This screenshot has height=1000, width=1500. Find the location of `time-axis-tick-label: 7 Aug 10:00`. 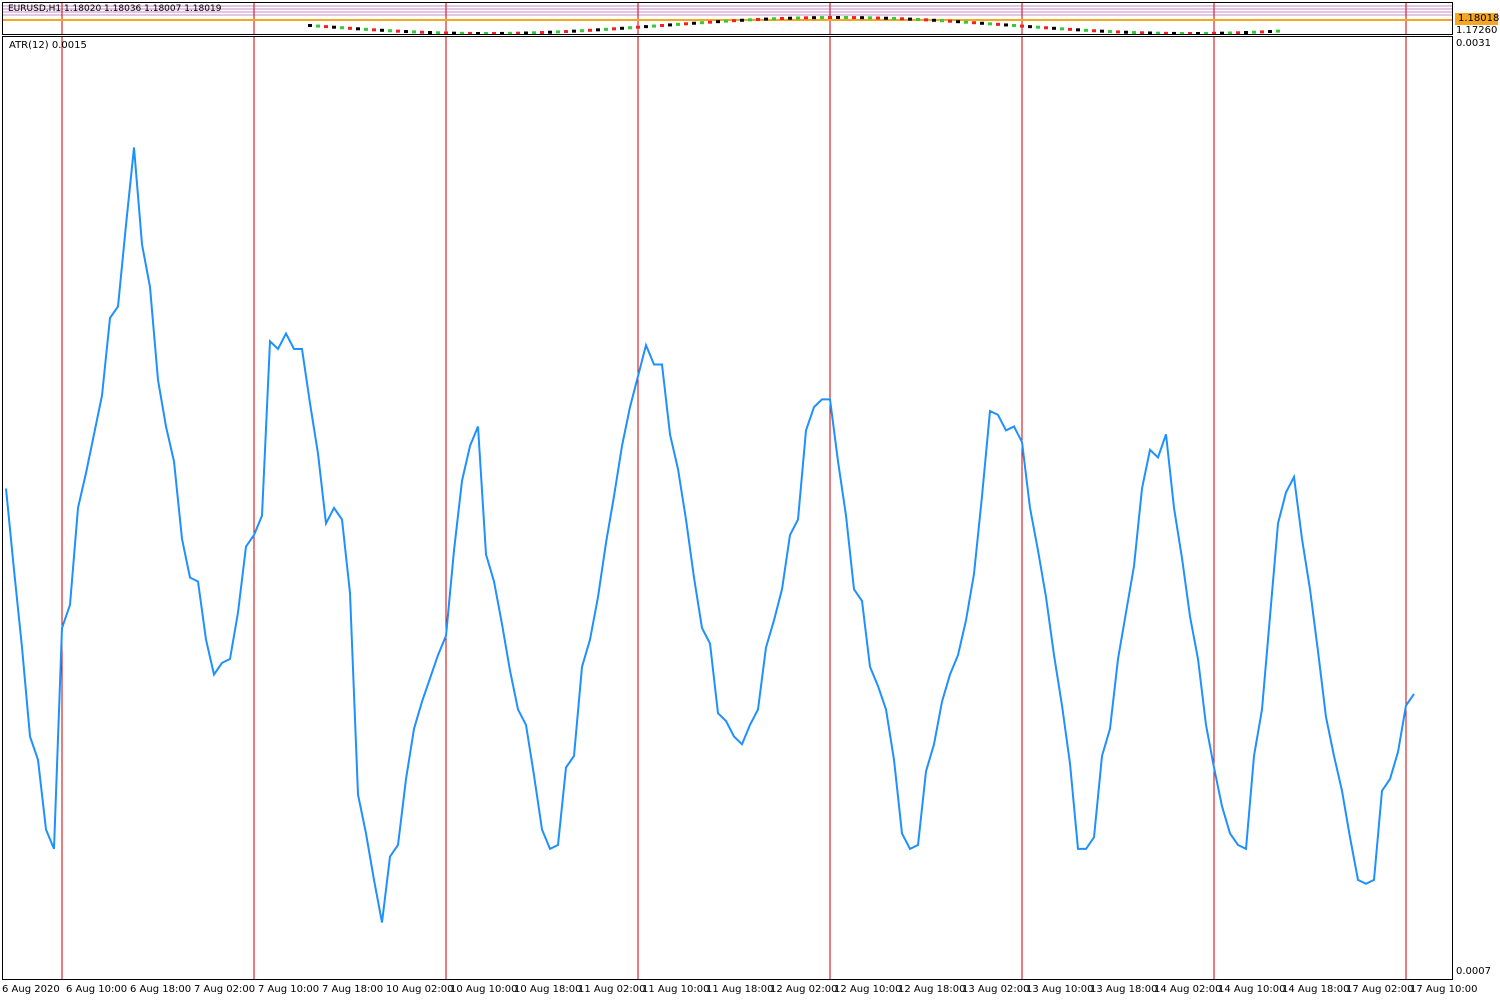

time-axis-tick-label: 7 Aug 10:00 is located at coordinates (289, 989).